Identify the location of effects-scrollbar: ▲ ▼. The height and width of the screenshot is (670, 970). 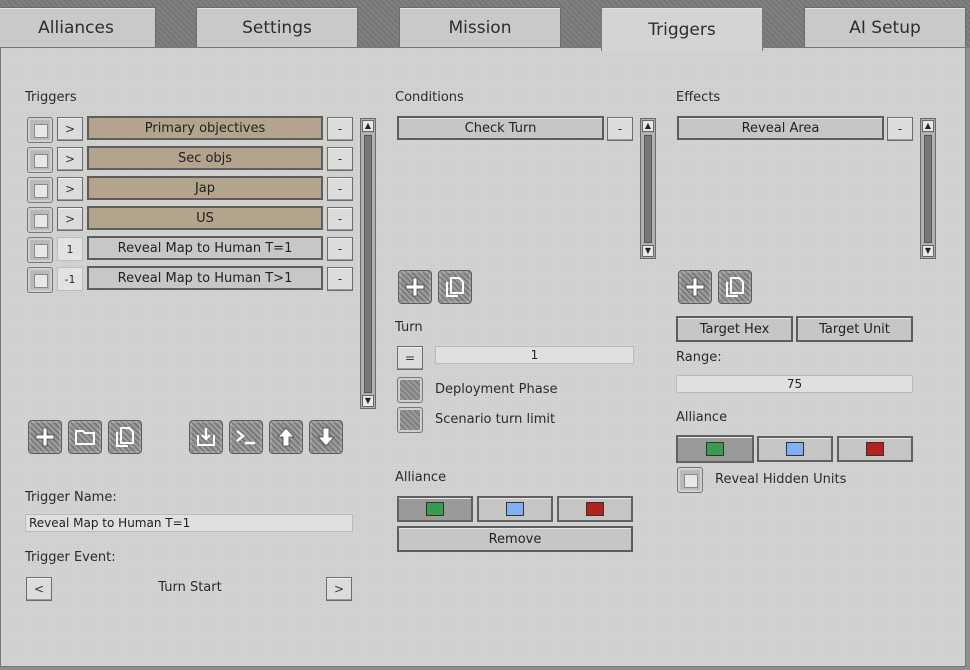
(928, 188).